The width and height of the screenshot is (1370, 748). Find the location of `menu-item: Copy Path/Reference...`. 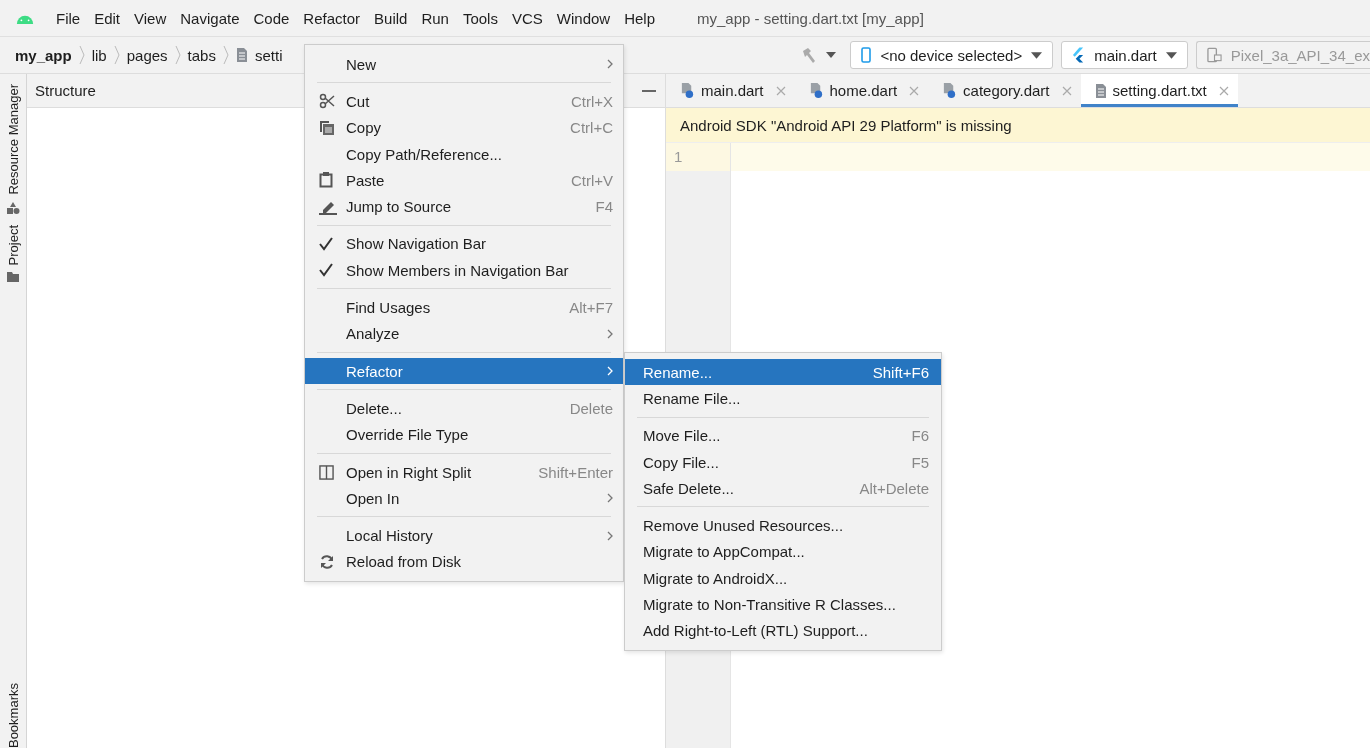

menu-item: Copy Path/Reference... is located at coordinates (464, 154).